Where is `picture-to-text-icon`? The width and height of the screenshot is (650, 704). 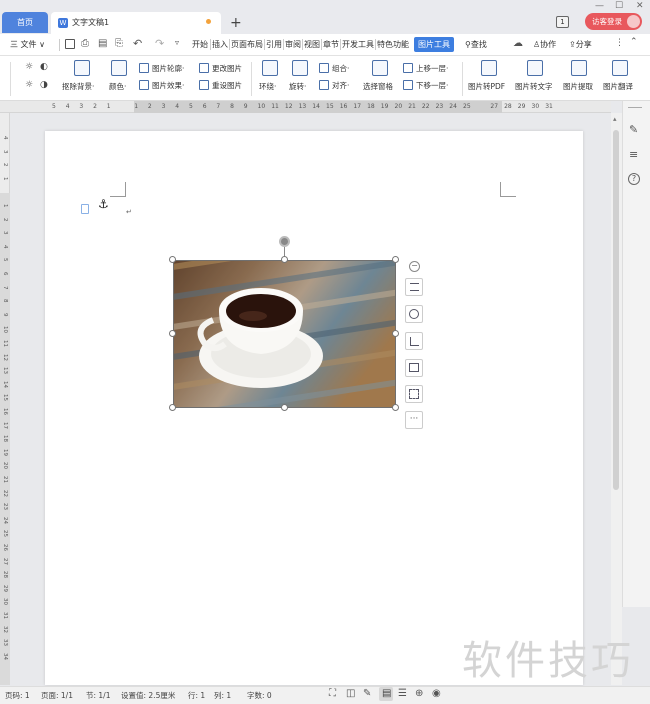
picture-to-text-icon is located at coordinates (535, 68).